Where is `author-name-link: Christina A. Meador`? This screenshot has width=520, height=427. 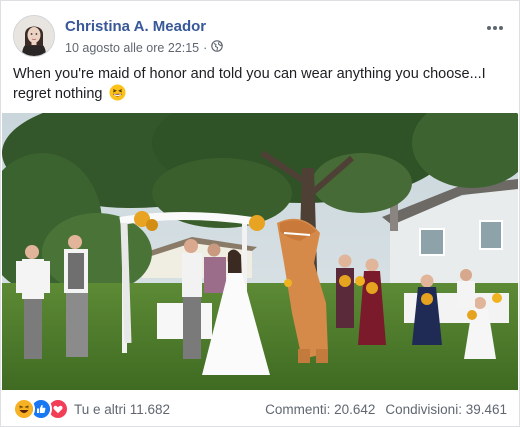 author-name-link: Christina A. Meador is located at coordinates (135, 26).